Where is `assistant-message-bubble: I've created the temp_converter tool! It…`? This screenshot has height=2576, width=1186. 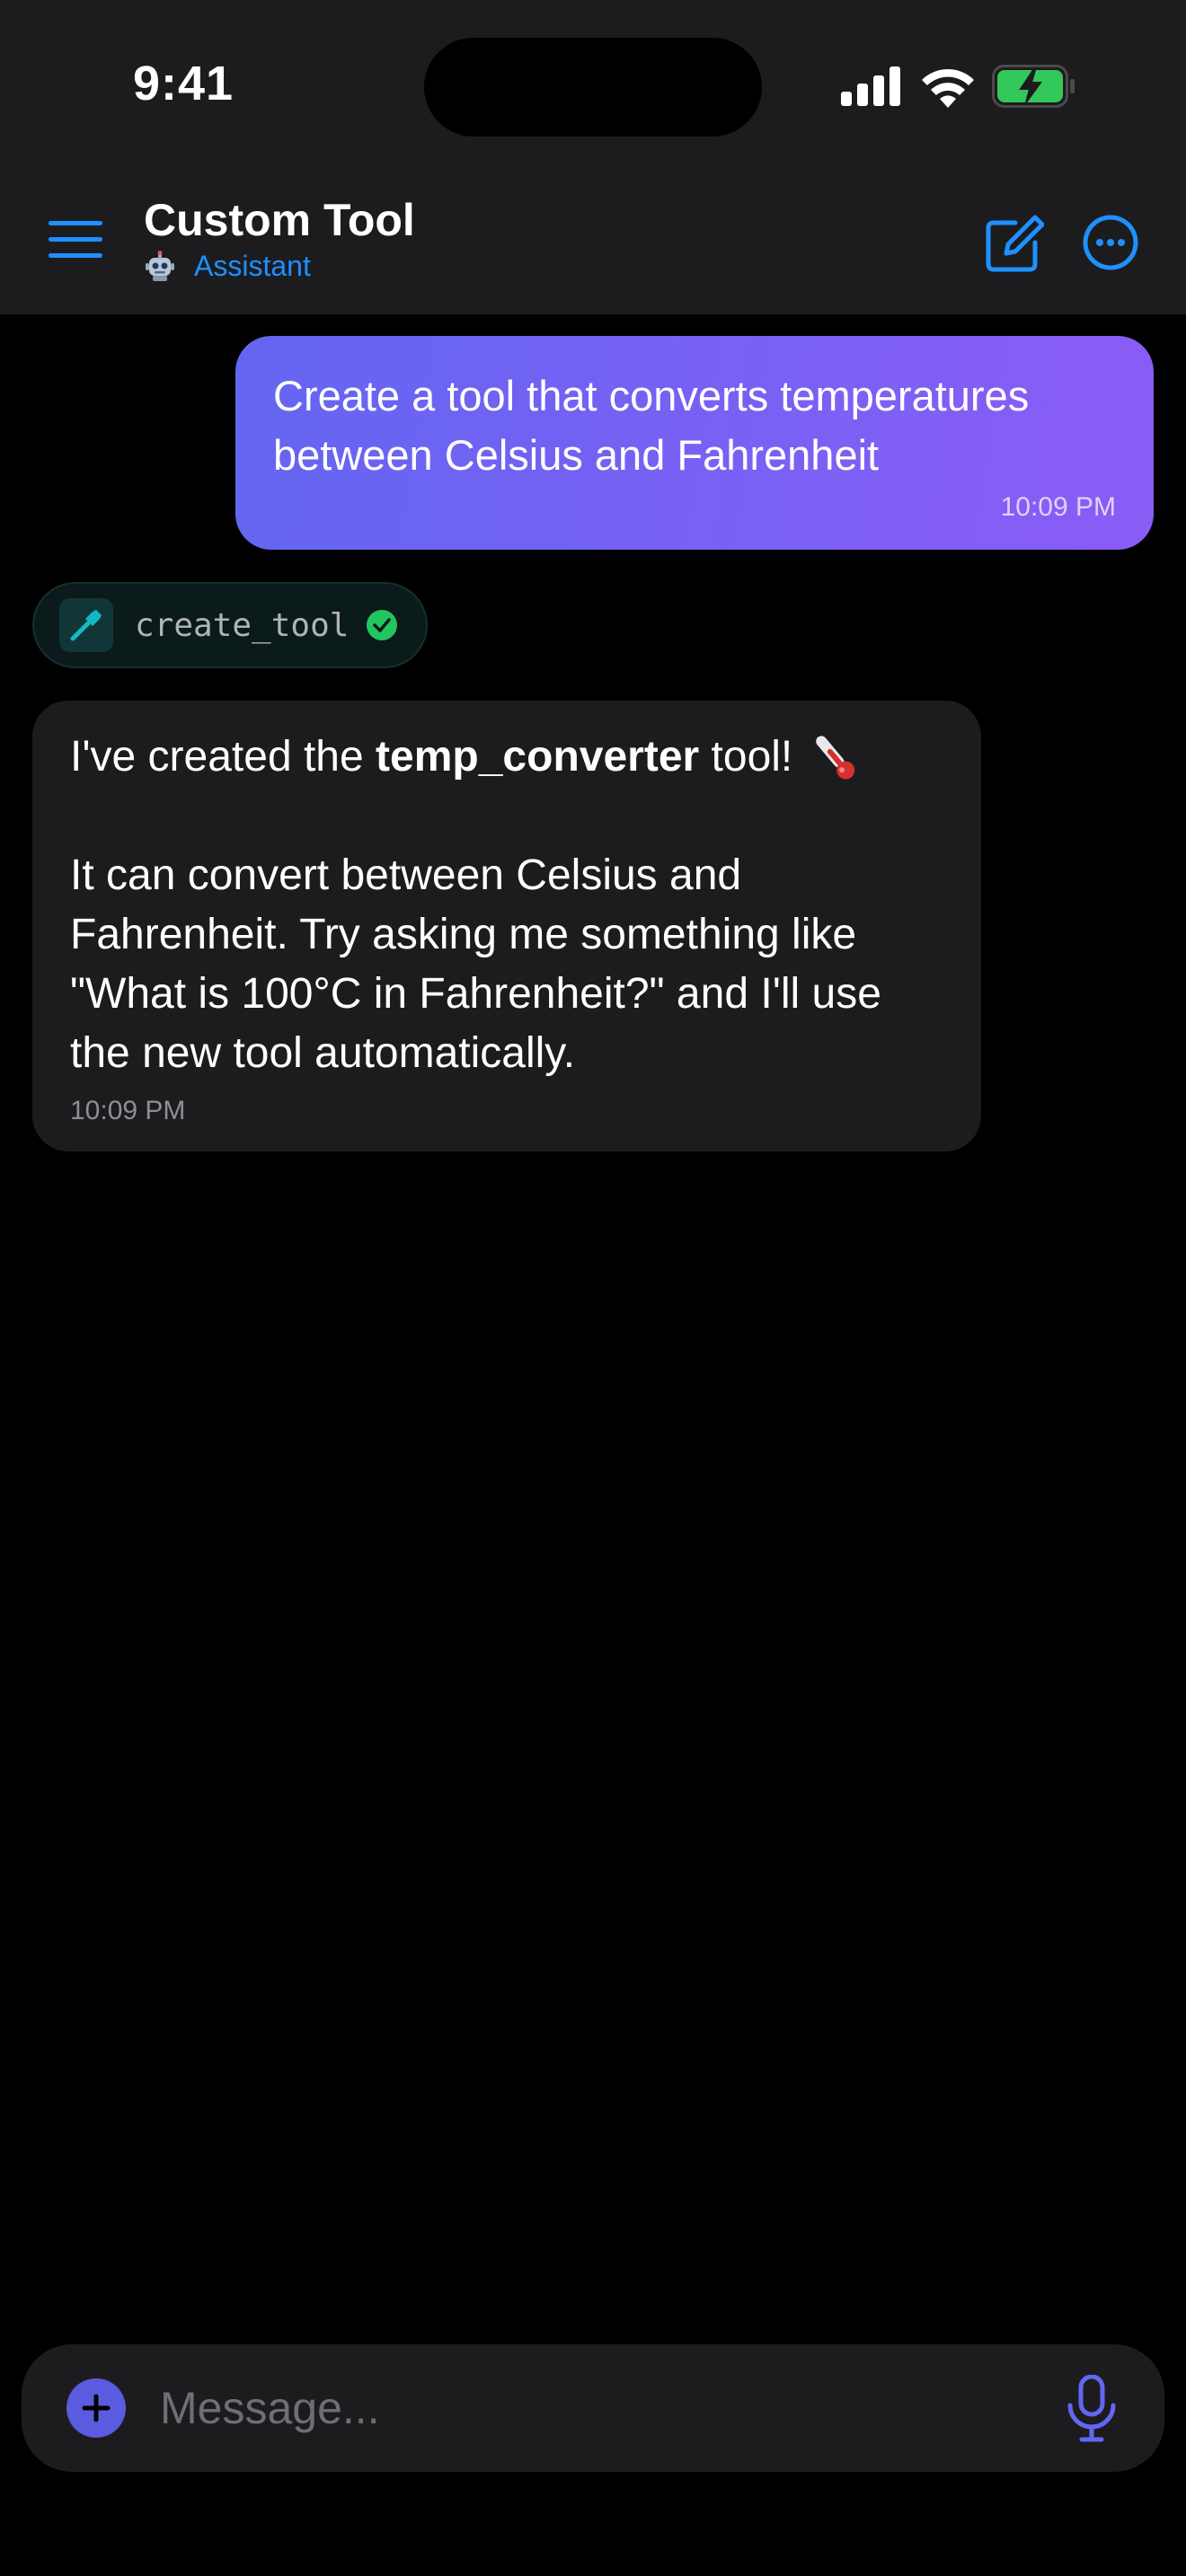 assistant-message-bubble: I've created the temp_converter tool! It… is located at coordinates (506, 926).